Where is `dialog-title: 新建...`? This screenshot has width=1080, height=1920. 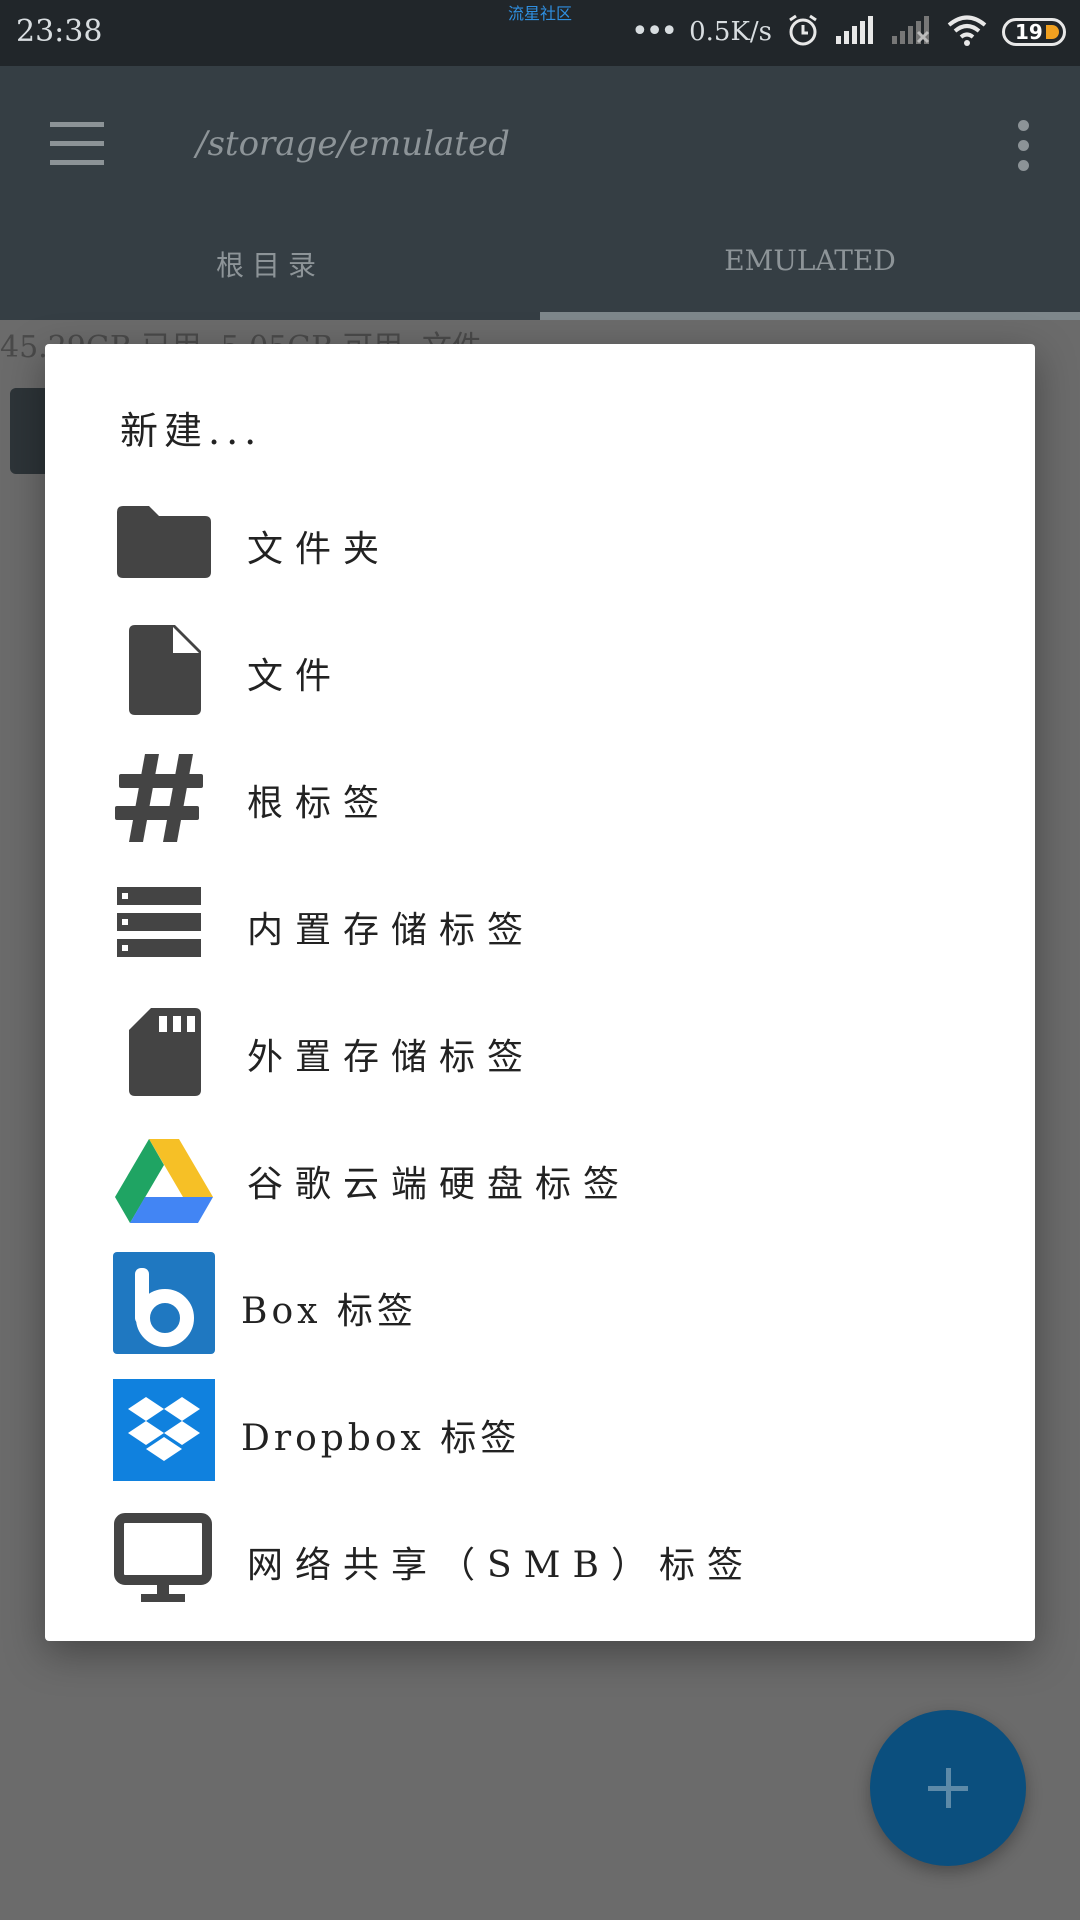
dialog-title: 新建... is located at coordinates (191, 431).